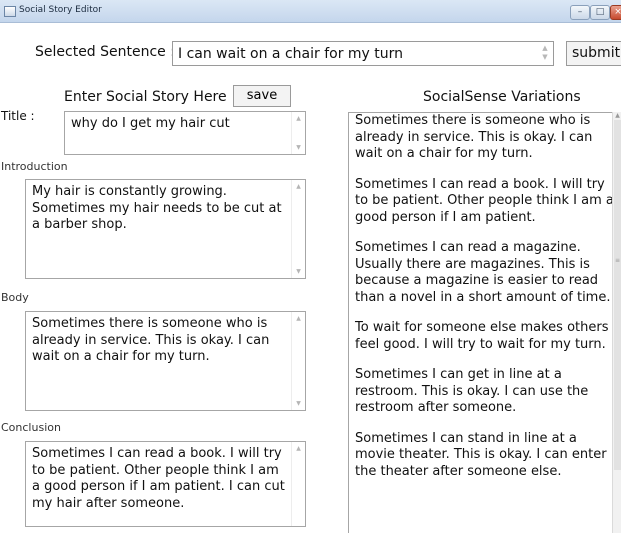  What do you see at coordinates (60, 10) in the screenshot?
I see `window-title: Social Story Editor` at bounding box center [60, 10].